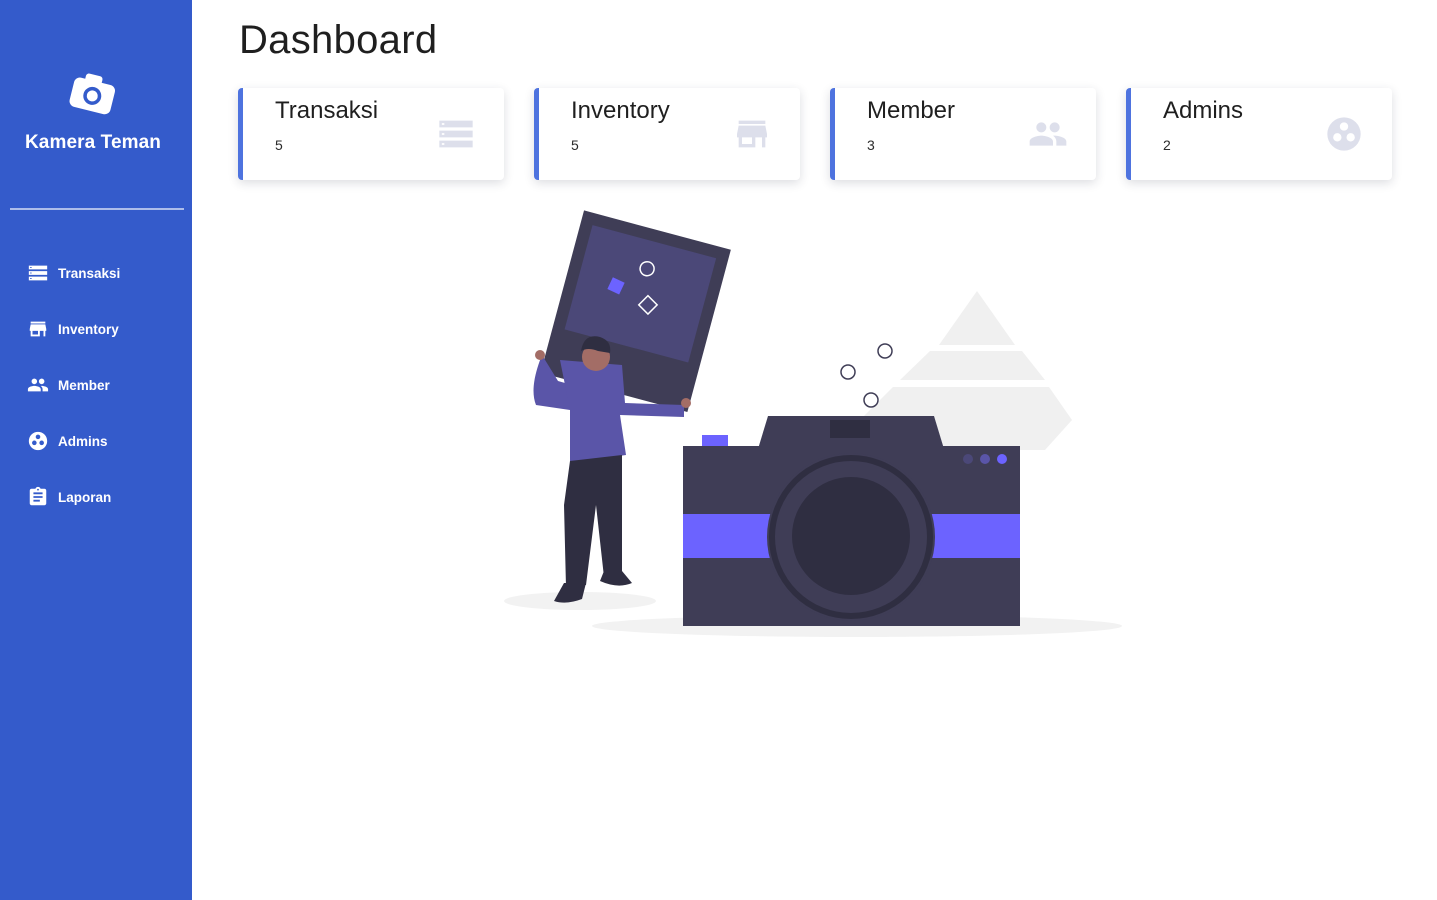  Describe the element at coordinates (327, 110) in the screenshot. I see `card-title: Transaksi` at that location.